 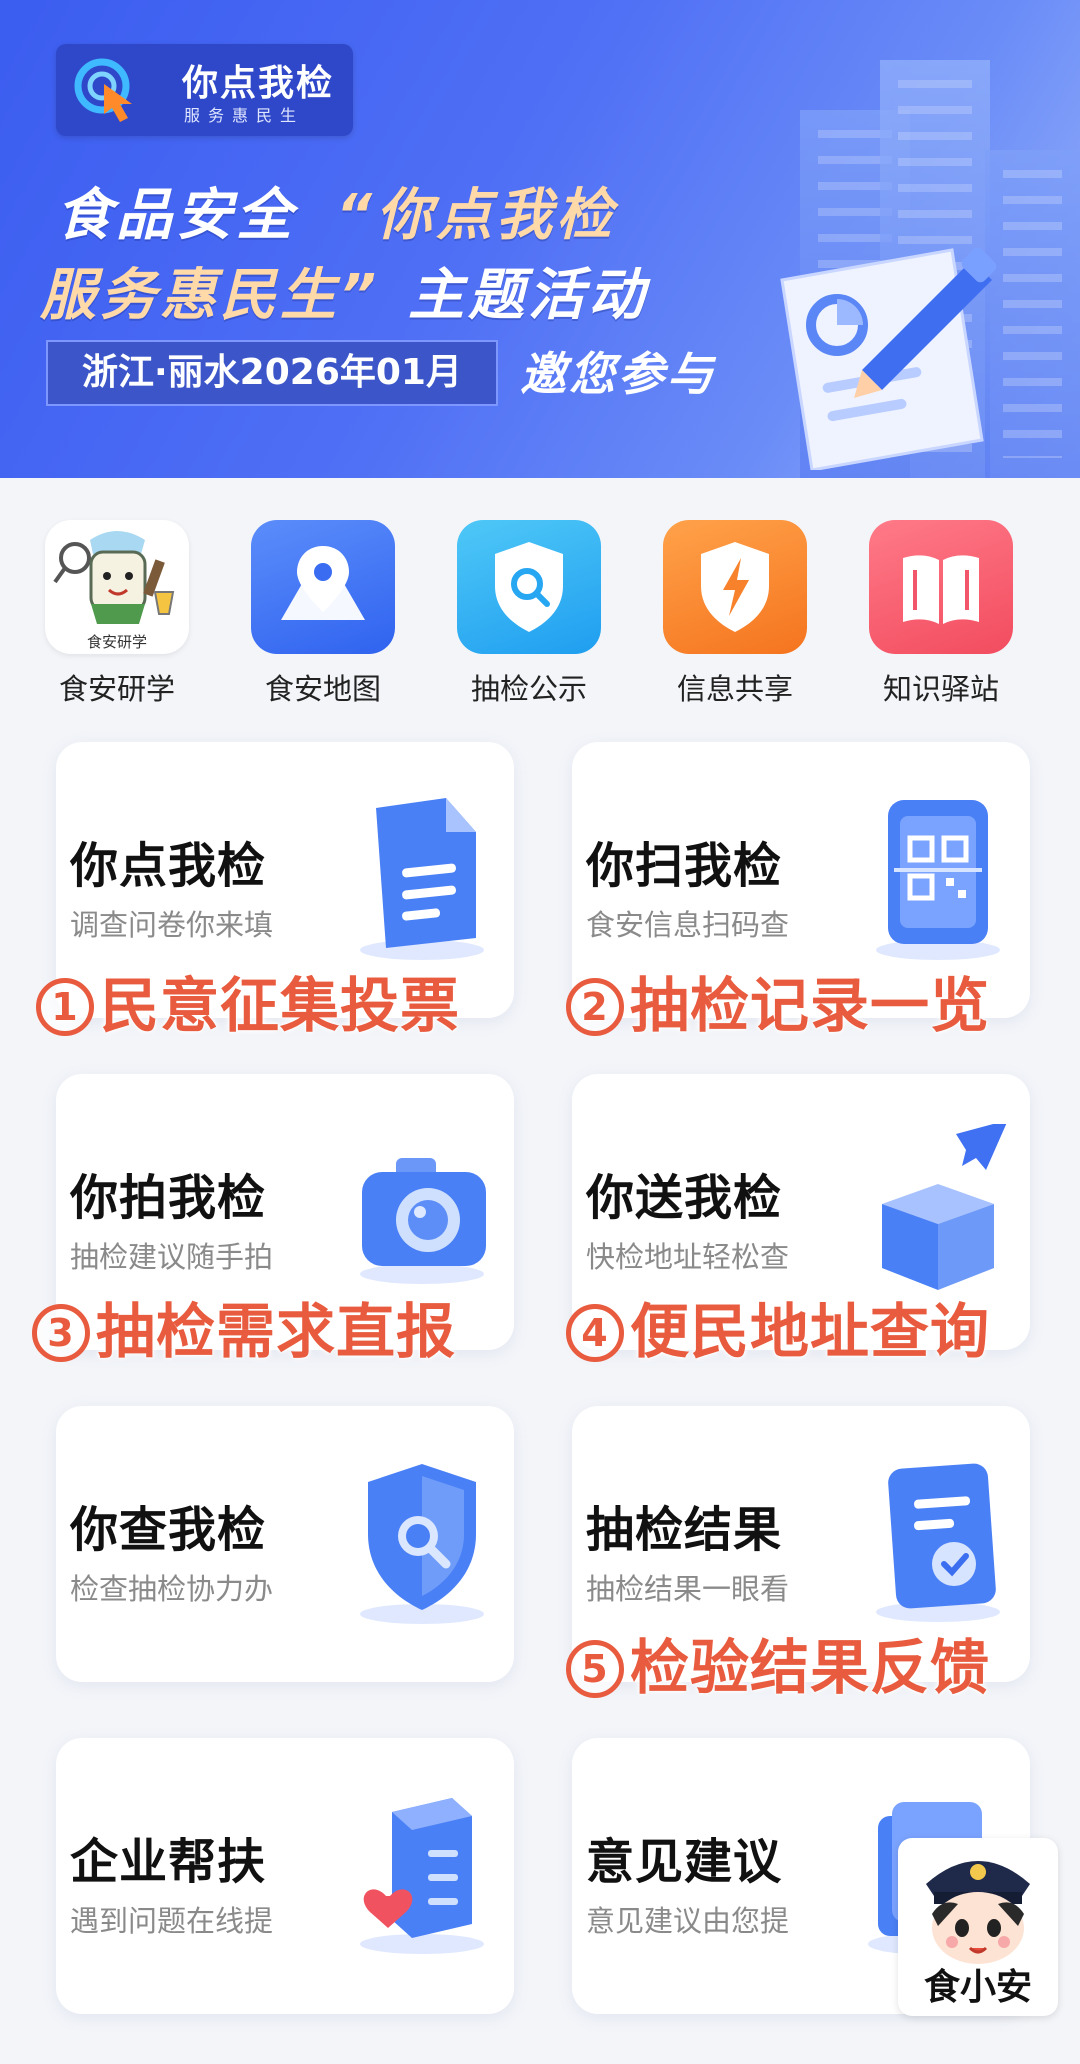 I want to click on shortcut-inspection-notice: 抽检公示, so click(x=529, y=615).